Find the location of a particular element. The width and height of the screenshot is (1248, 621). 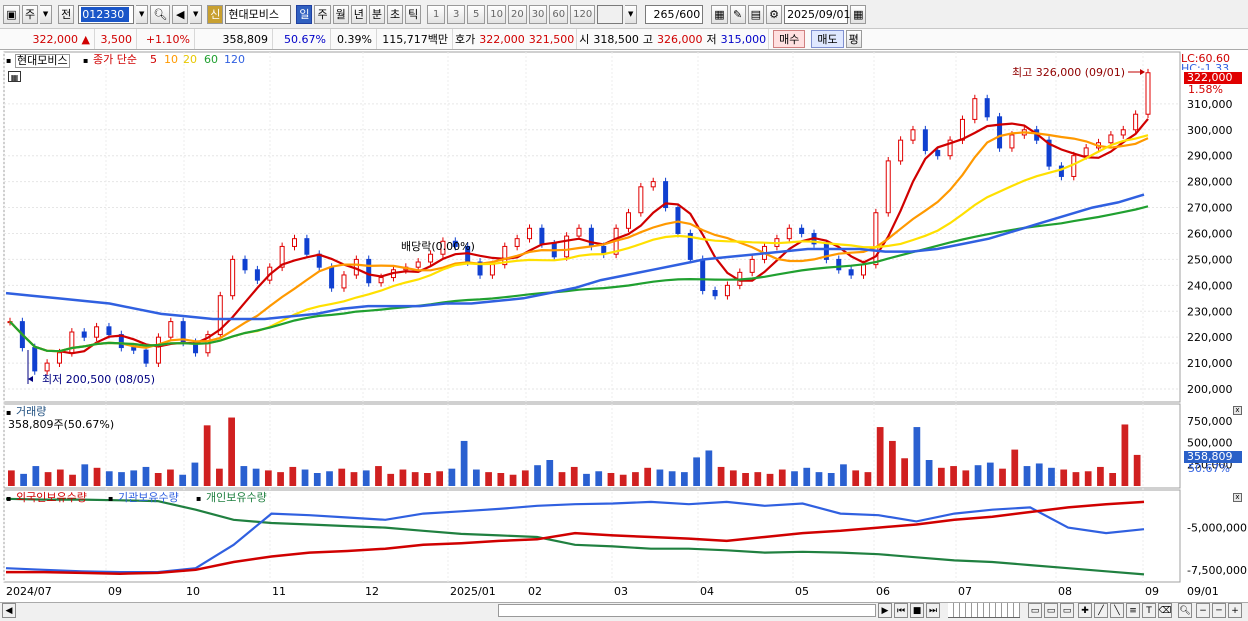

date-input: 2025/09/01 is located at coordinates (817, 14).